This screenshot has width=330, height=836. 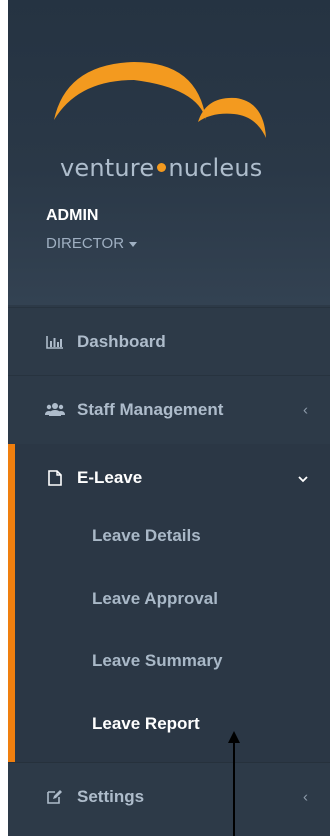 I want to click on file-icon, so click(x=55, y=478).